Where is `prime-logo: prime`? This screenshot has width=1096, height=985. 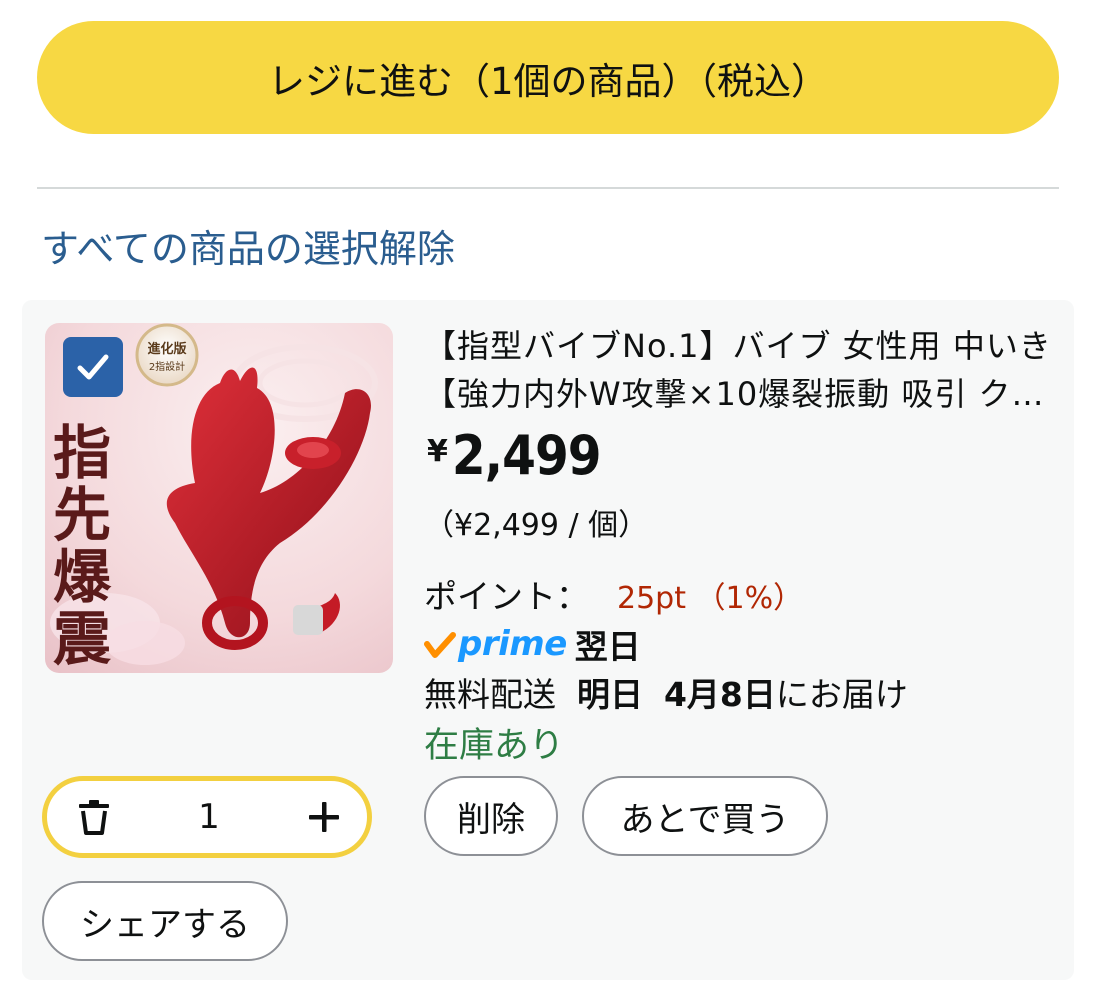
prime-logo: prime is located at coordinates (512, 644).